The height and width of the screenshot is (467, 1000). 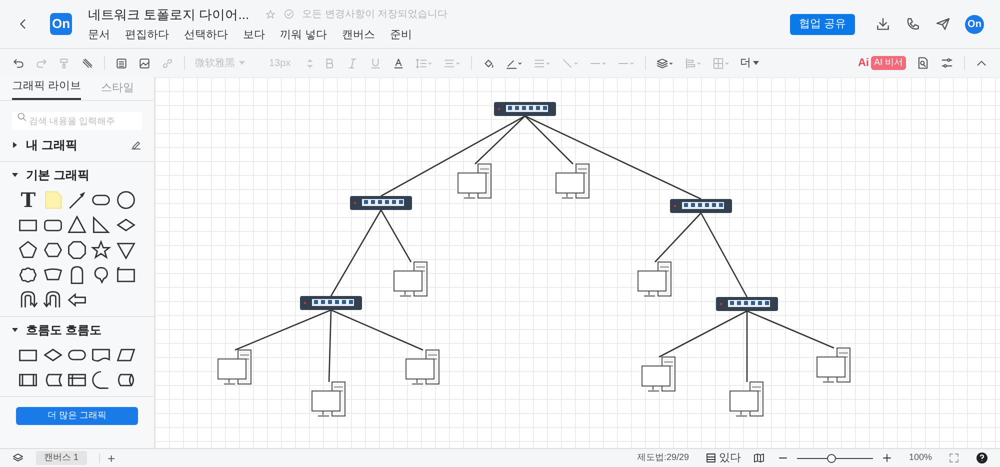 What do you see at coordinates (28, 200) in the screenshot?
I see `text-tool: T` at bounding box center [28, 200].